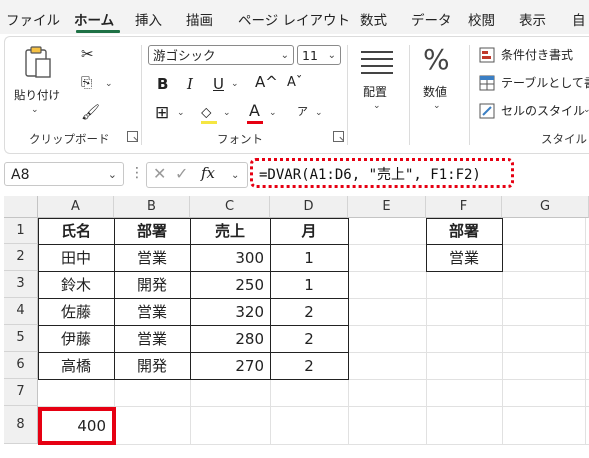 The image size is (589, 458). I want to click on name-box-value: A8, so click(20, 175).